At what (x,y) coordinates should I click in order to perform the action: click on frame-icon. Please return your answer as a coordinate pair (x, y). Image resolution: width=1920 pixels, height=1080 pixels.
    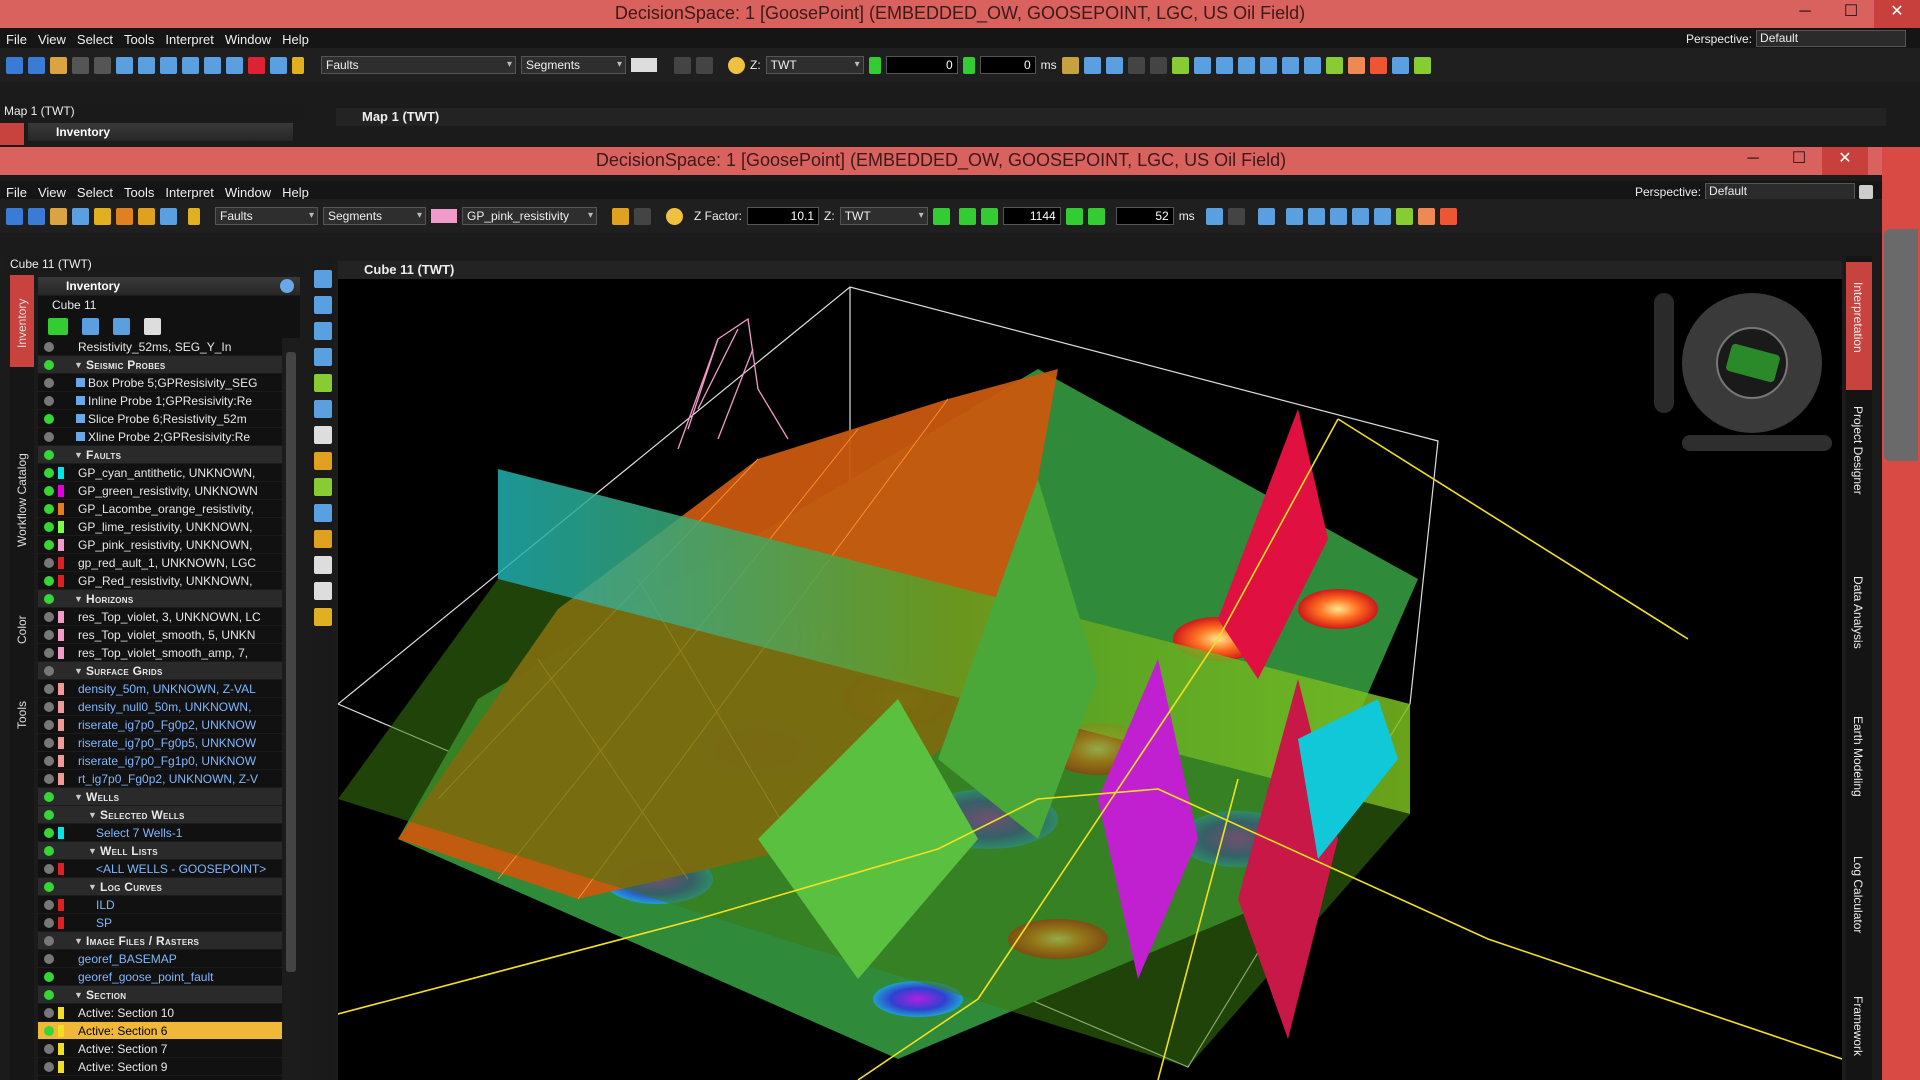
    Looking at the image, I should click on (323, 513).